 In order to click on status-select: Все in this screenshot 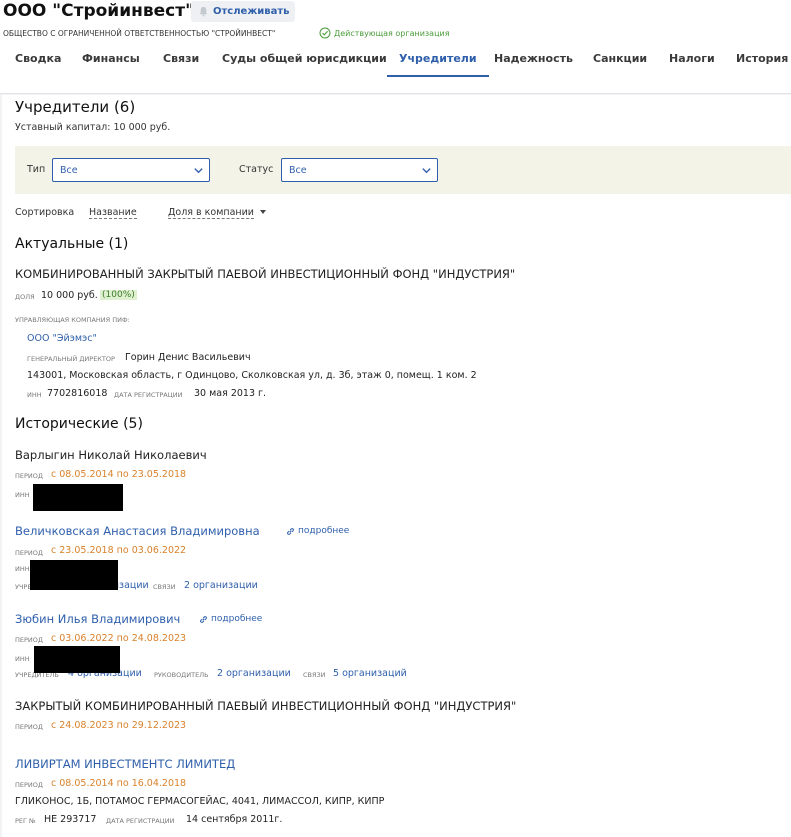, I will do `click(359, 170)`.